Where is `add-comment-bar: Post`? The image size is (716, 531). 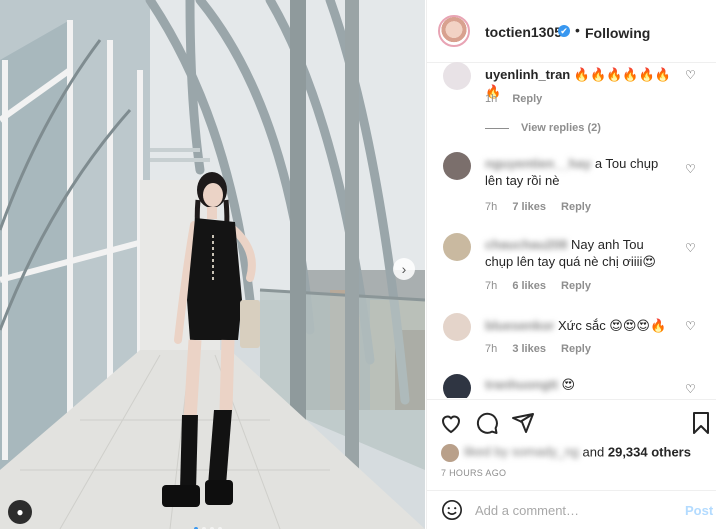 add-comment-bar: Post is located at coordinates (571, 510).